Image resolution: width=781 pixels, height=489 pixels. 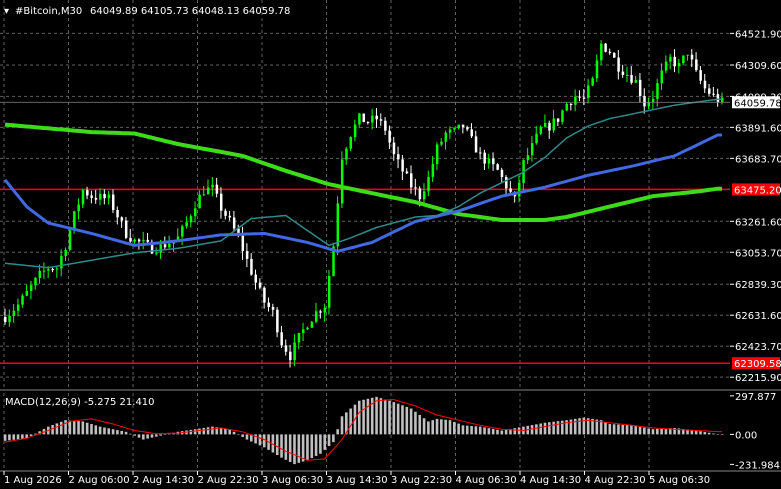 What do you see at coordinates (421, 480) in the screenshot?
I see `time-tick-label: 3 Aug 22:30` at bounding box center [421, 480].